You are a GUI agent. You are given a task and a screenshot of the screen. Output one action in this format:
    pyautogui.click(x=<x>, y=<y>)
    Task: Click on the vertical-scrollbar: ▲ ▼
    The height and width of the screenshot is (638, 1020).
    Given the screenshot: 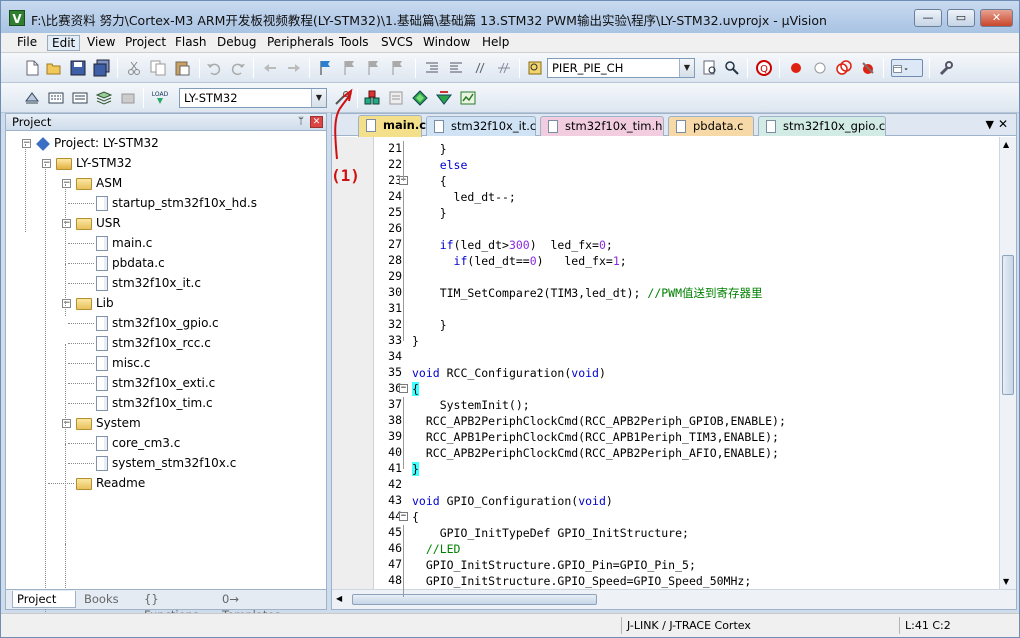 What is the action you would take?
    pyautogui.click(x=1007, y=363)
    